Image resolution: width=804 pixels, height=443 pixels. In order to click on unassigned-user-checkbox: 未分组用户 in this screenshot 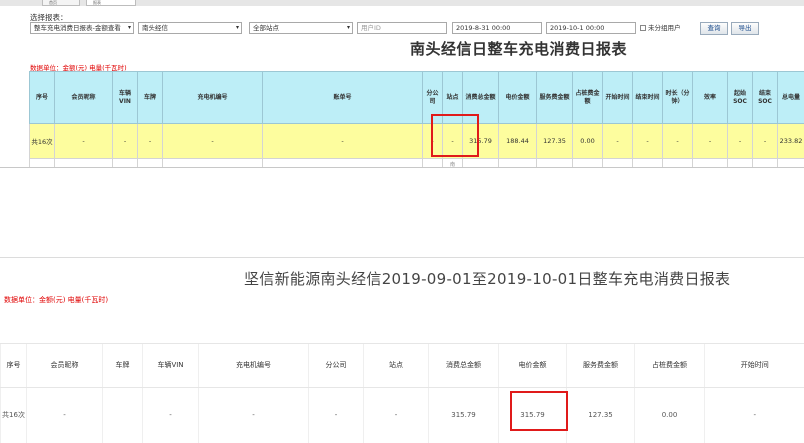, I will do `click(660, 27)`.